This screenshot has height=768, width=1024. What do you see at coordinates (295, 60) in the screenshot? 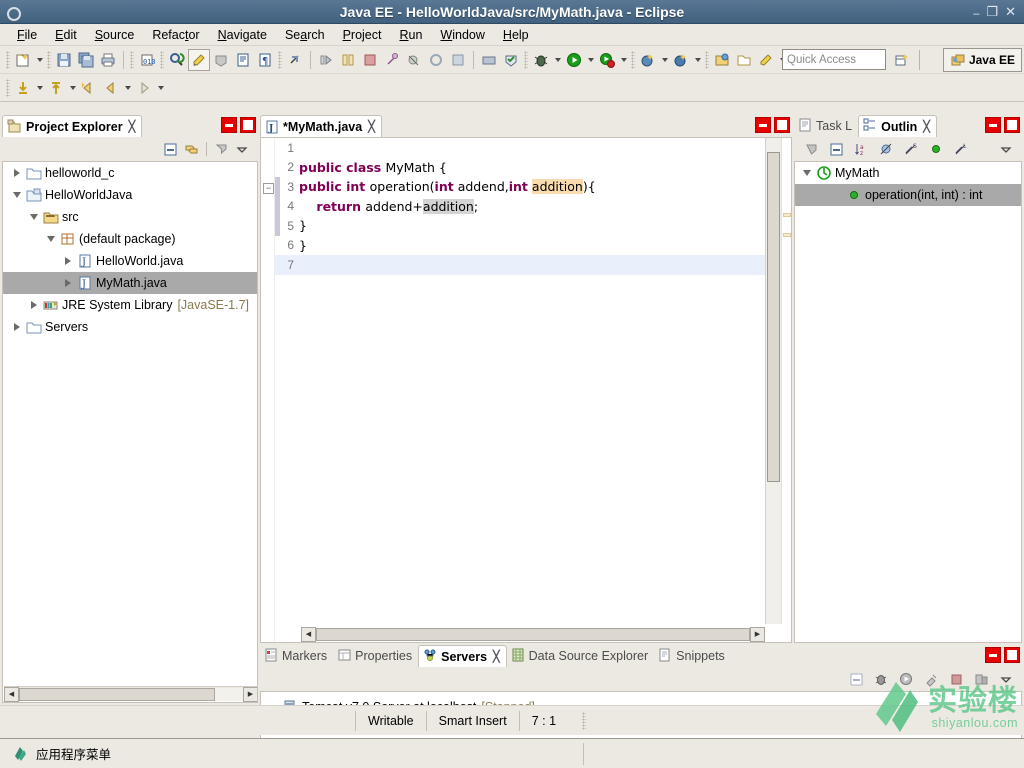
I see `link-break-icon` at bounding box center [295, 60].